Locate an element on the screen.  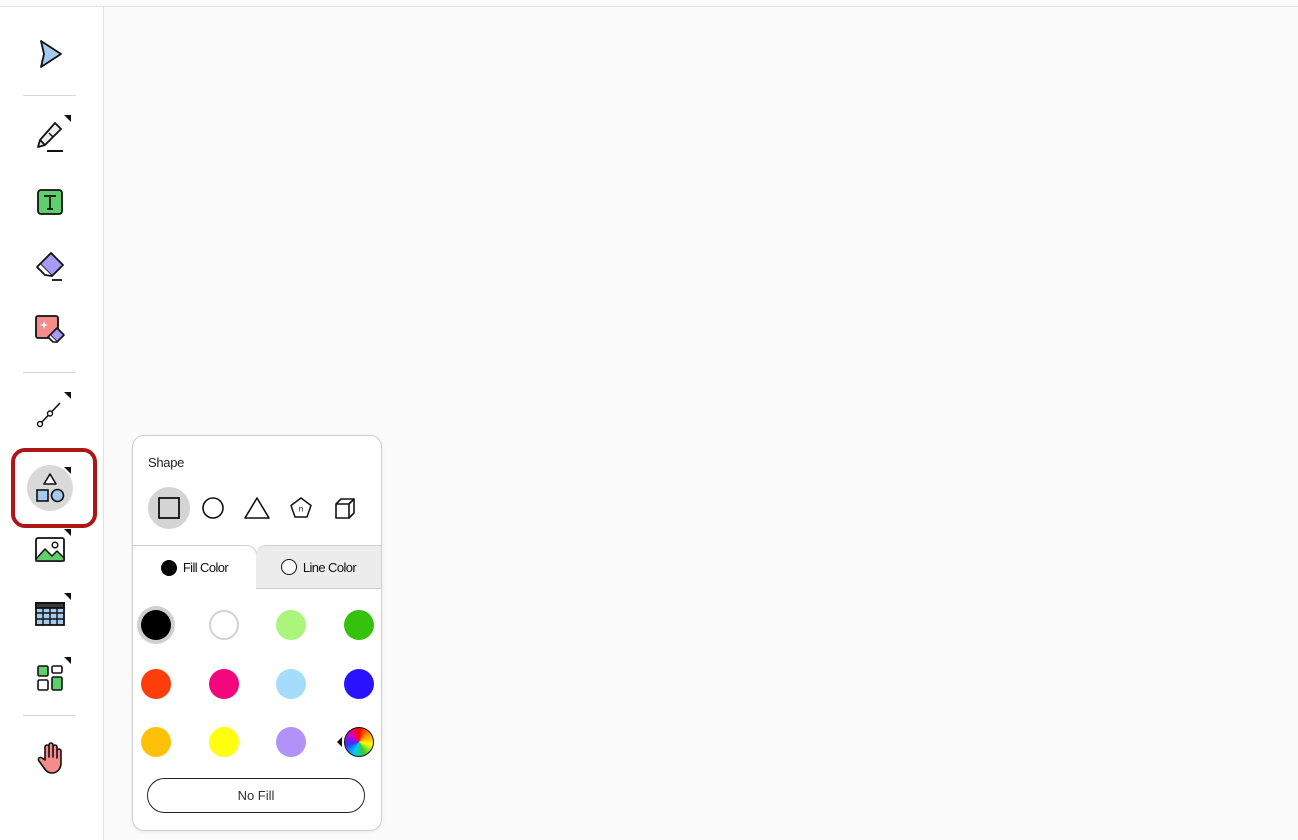
image-icon is located at coordinates (50, 549).